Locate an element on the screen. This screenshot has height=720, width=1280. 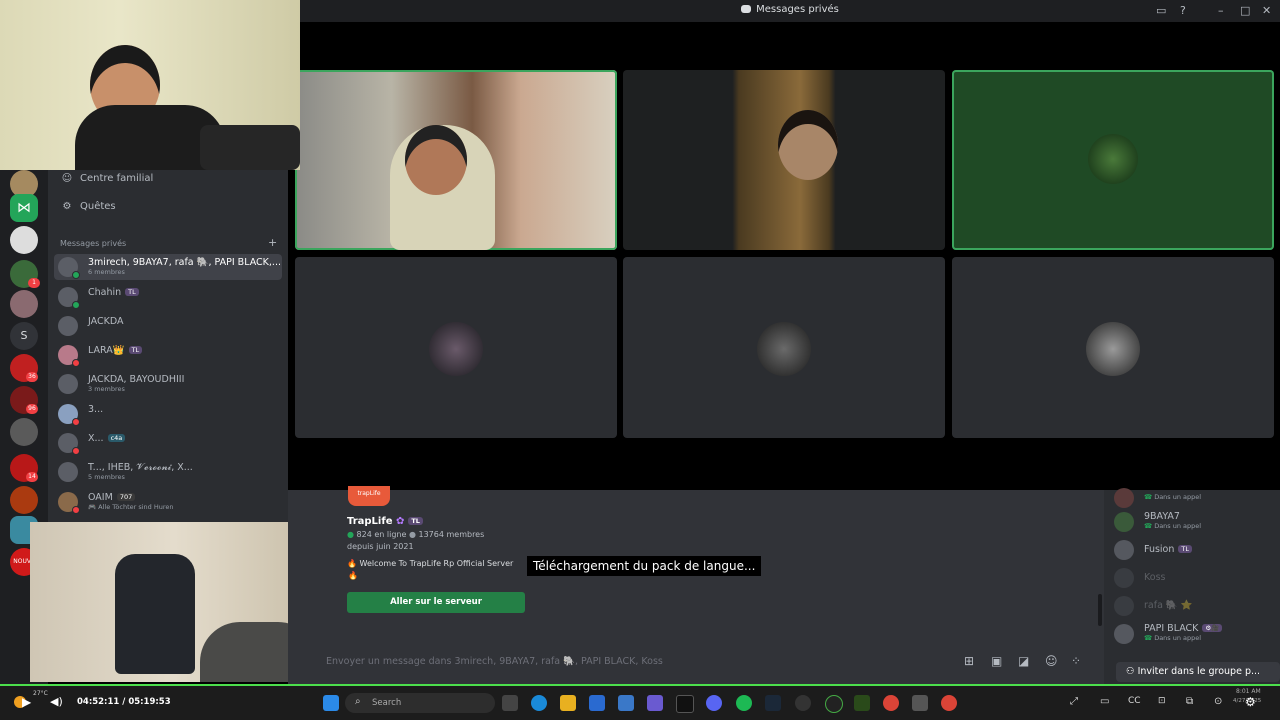
dm-item: JACKDA, BAYOUDHIII 3 membres is located at coordinates (168, 384).